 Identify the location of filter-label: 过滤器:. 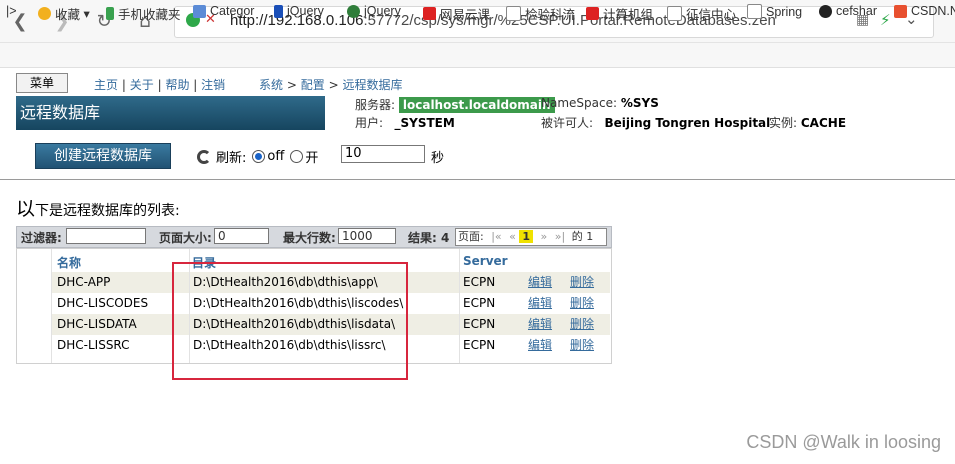
(41, 238).